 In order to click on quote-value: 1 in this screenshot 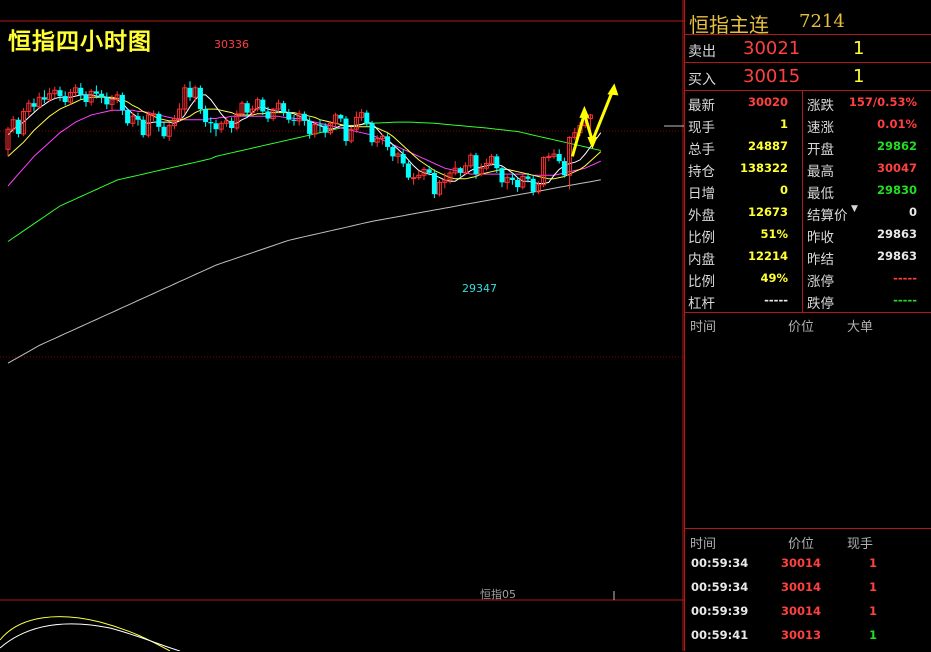, I will do `click(783, 124)`.